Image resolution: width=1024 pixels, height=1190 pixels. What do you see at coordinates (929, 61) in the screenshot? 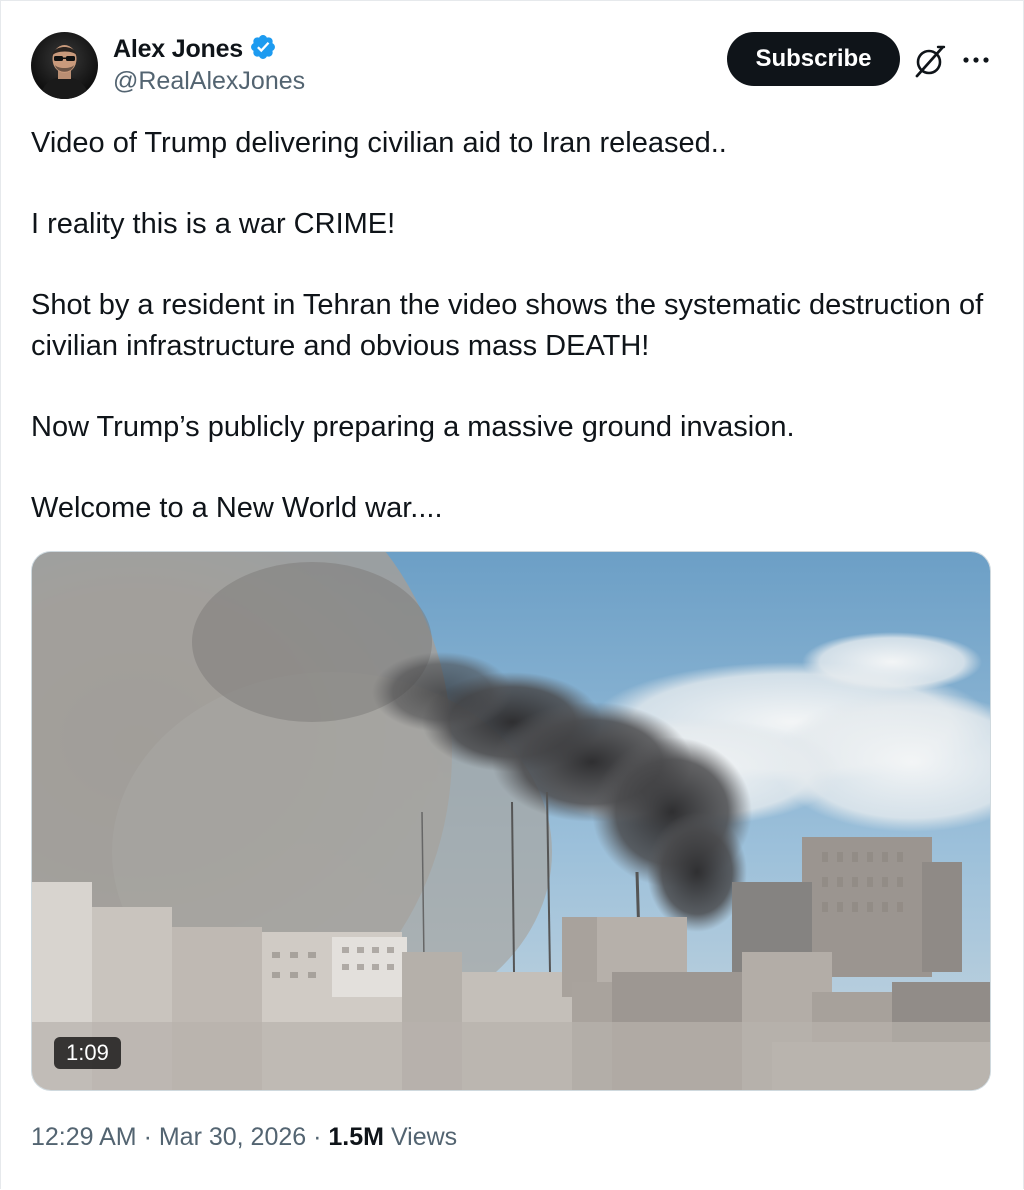
I see `grok-icon` at bounding box center [929, 61].